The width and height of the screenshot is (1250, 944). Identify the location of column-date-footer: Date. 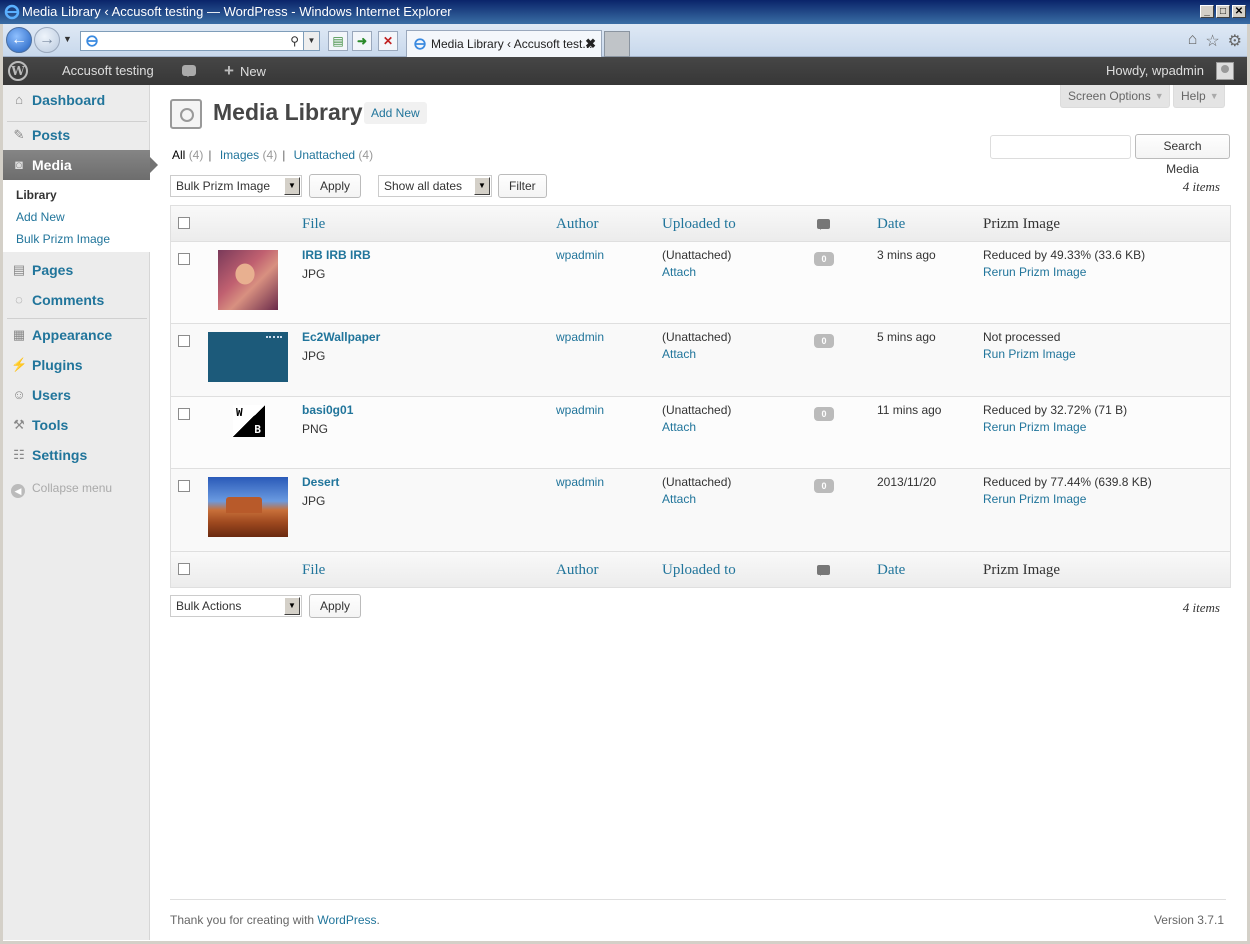
(891, 570).